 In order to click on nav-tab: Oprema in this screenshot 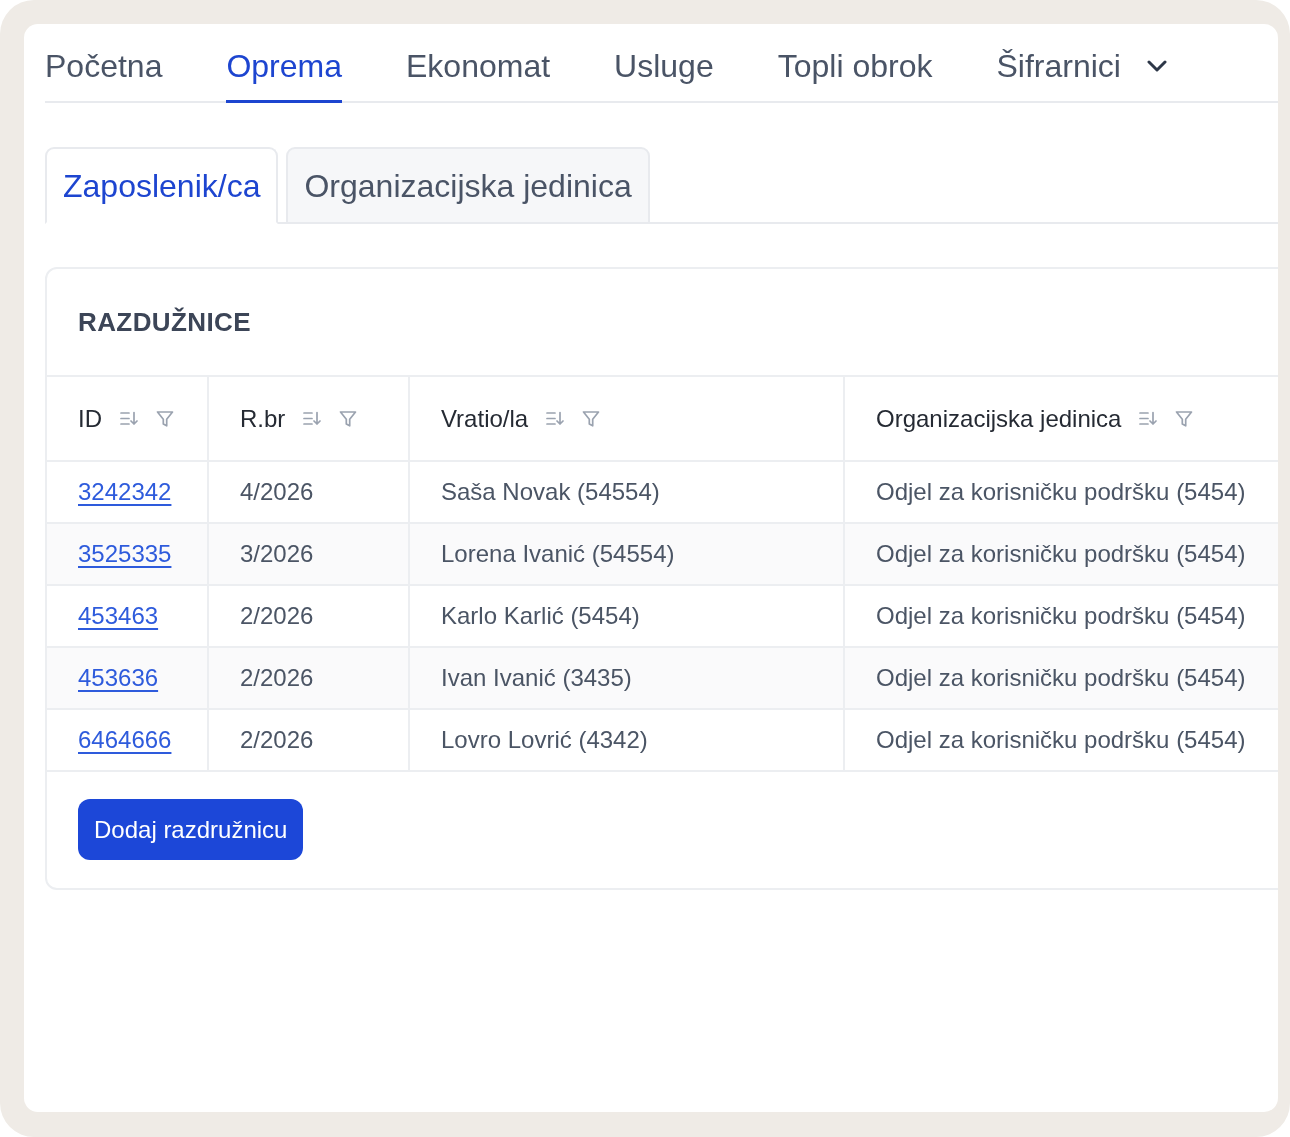, I will do `click(284, 63)`.